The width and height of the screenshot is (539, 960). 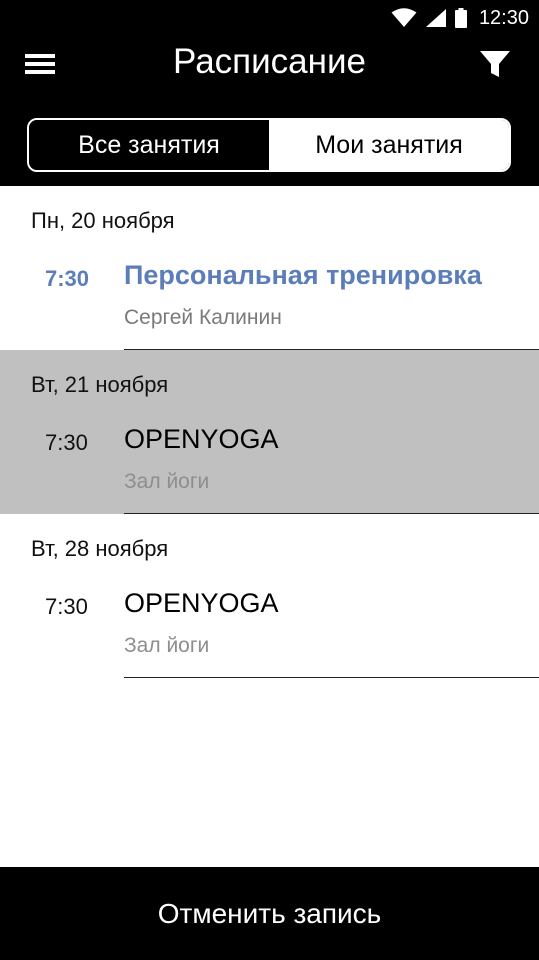 I want to click on divider, so click(x=331, y=677).